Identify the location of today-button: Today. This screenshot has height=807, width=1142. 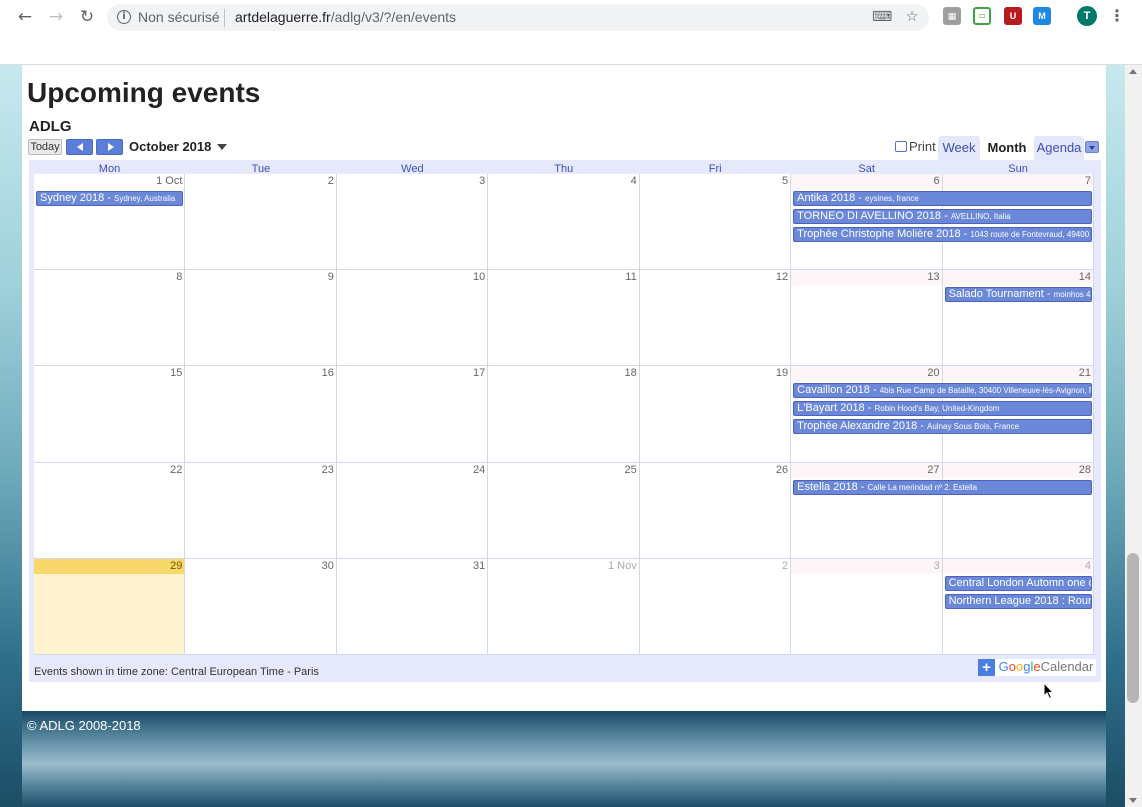
(45, 147).